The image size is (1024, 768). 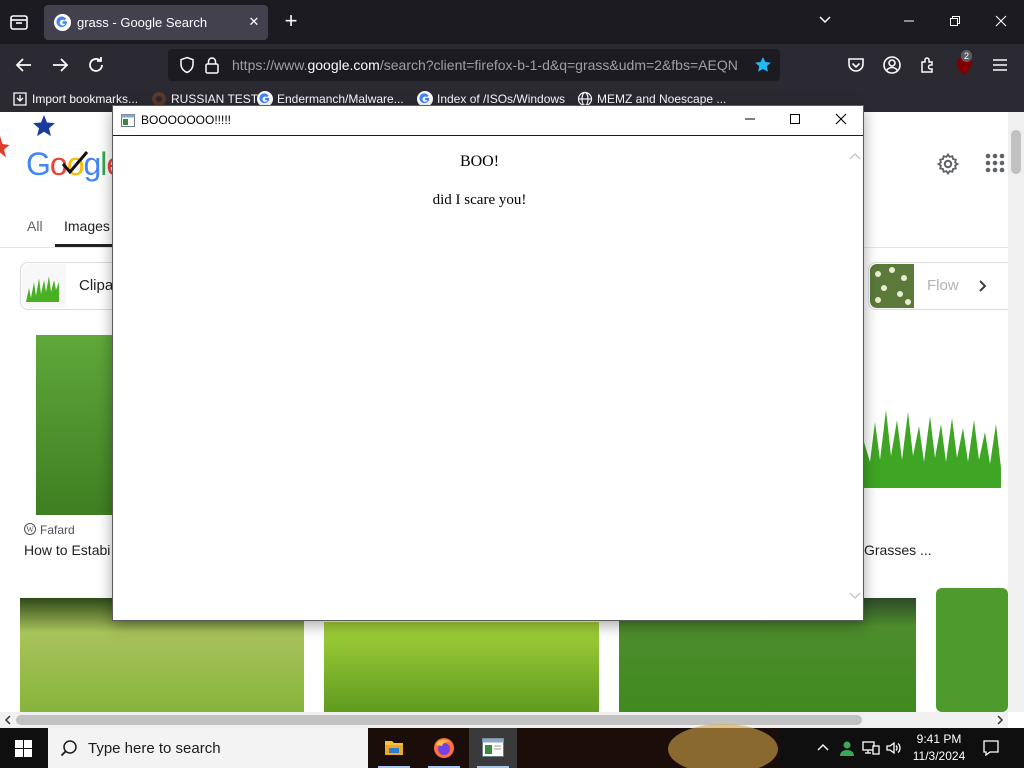 I want to click on doodle-star-icon, so click(x=44, y=126).